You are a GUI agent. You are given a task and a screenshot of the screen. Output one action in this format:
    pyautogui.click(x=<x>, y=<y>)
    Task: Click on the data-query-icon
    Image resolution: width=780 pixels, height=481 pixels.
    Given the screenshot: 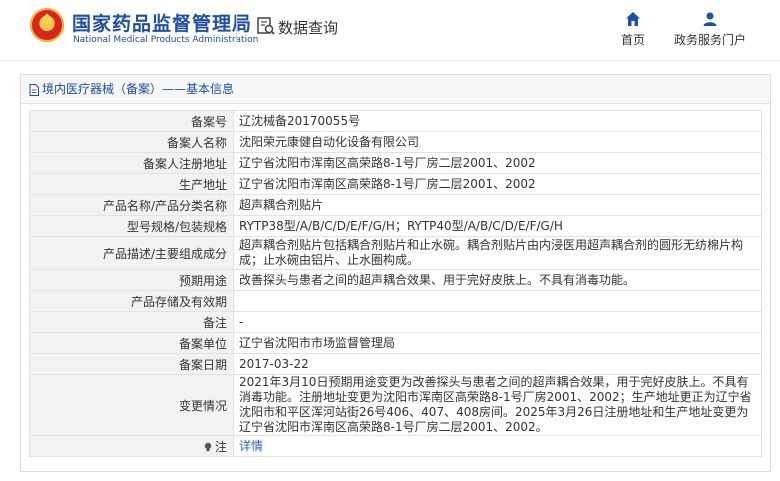 What is the action you would take?
    pyautogui.click(x=266, y=26)
    